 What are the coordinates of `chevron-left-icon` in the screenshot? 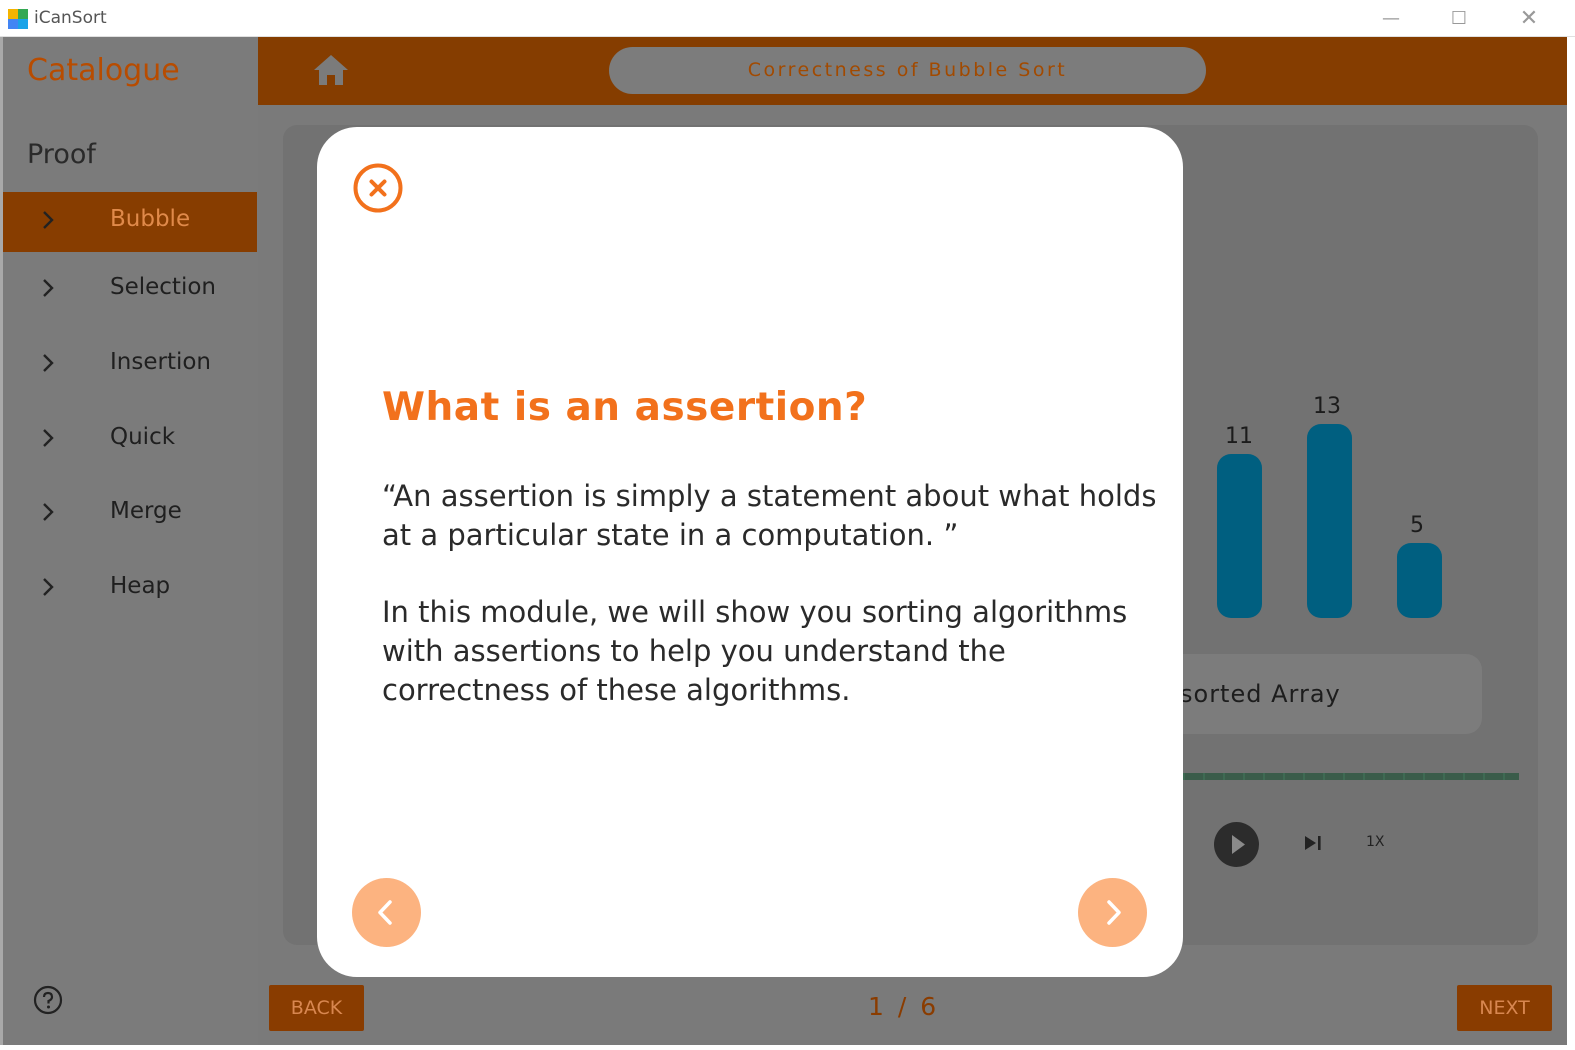 It's located at (385, 912).